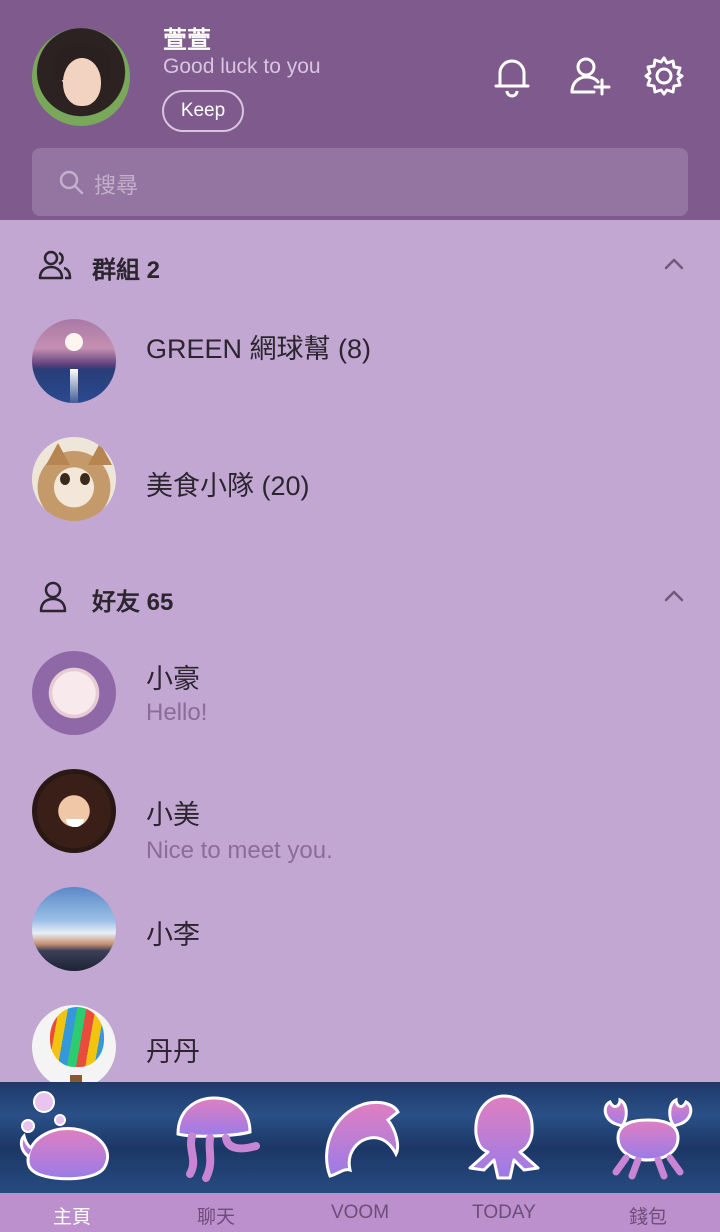 Image resolution: width=720 pixels, height=1232 pixels. Describe the element at coordinates (360, 182) in the screenshot. I see `search-input: 搜尋` at that location.